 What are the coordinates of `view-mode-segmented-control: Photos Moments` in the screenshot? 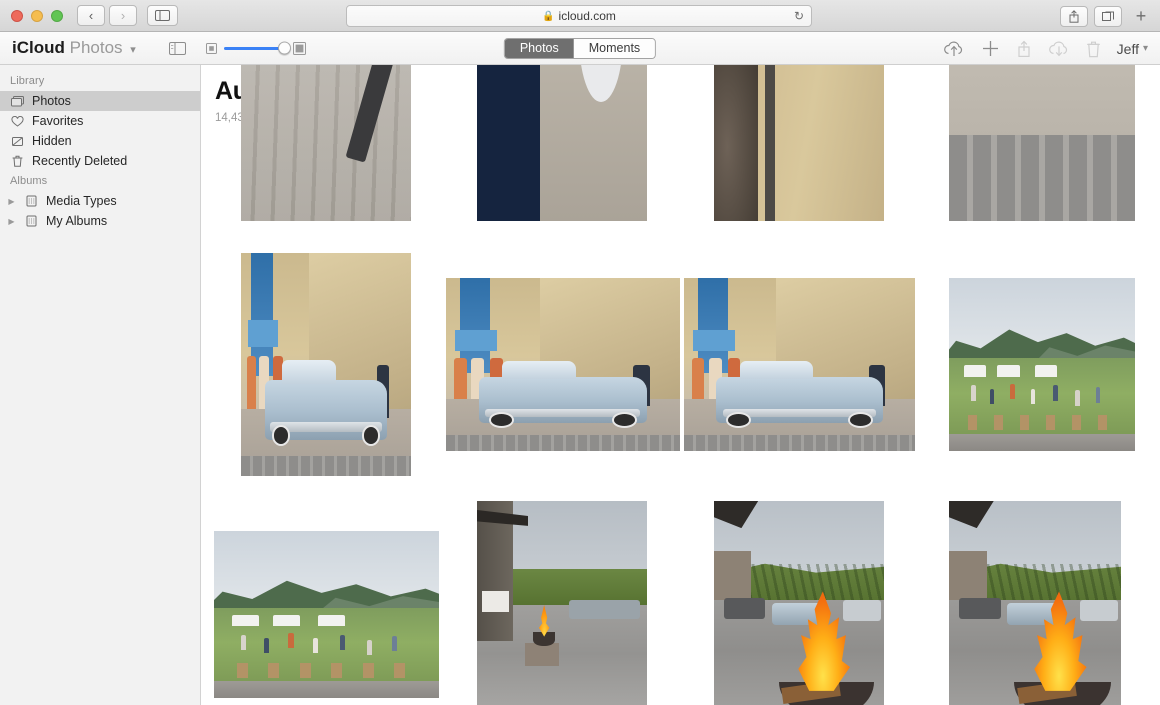 It's located at (580, 48).